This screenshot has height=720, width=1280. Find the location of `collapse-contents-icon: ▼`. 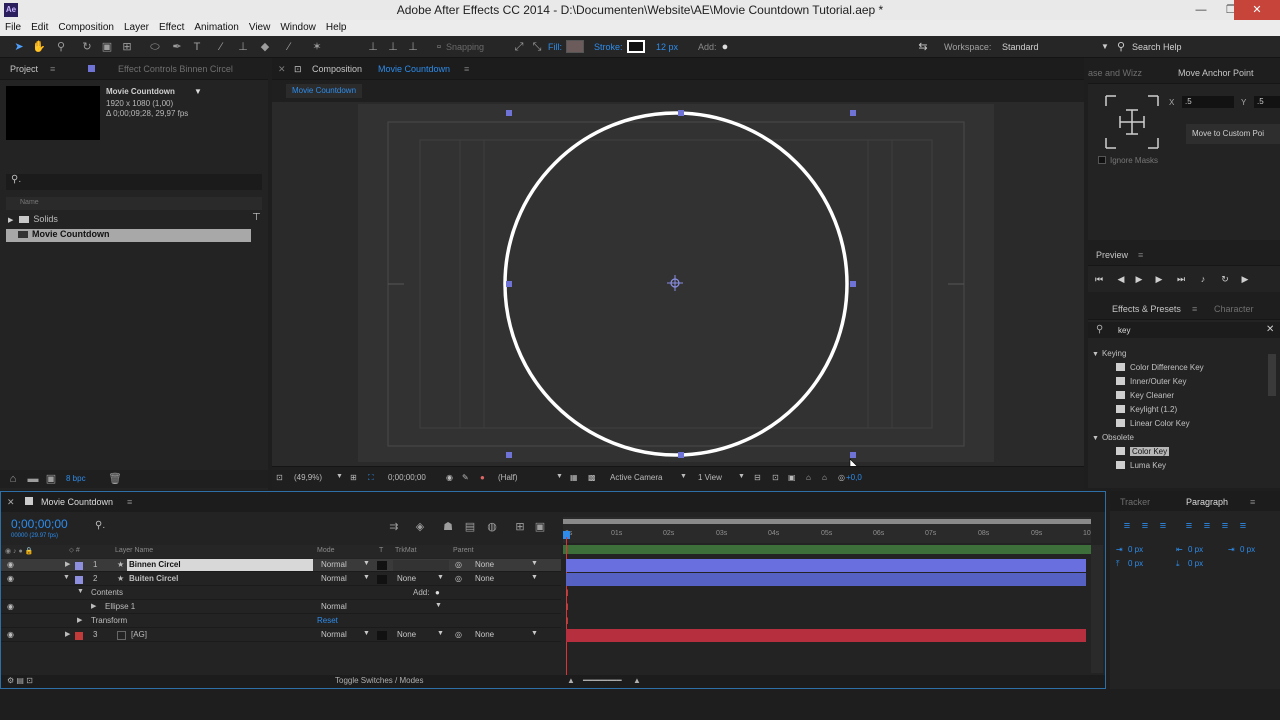

collapse-contents-icon: ▼ is located at coordinates (80, 591).